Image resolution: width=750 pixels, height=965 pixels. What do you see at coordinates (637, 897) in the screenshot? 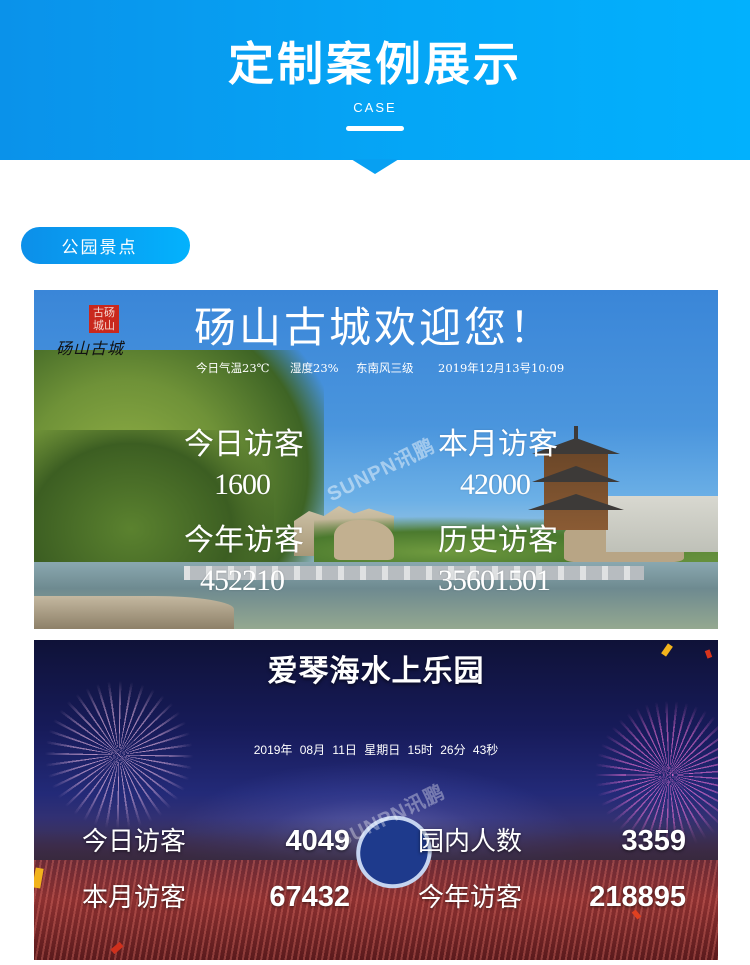
I see `stat-value-year: 218895` at bounding box center [637, 897].